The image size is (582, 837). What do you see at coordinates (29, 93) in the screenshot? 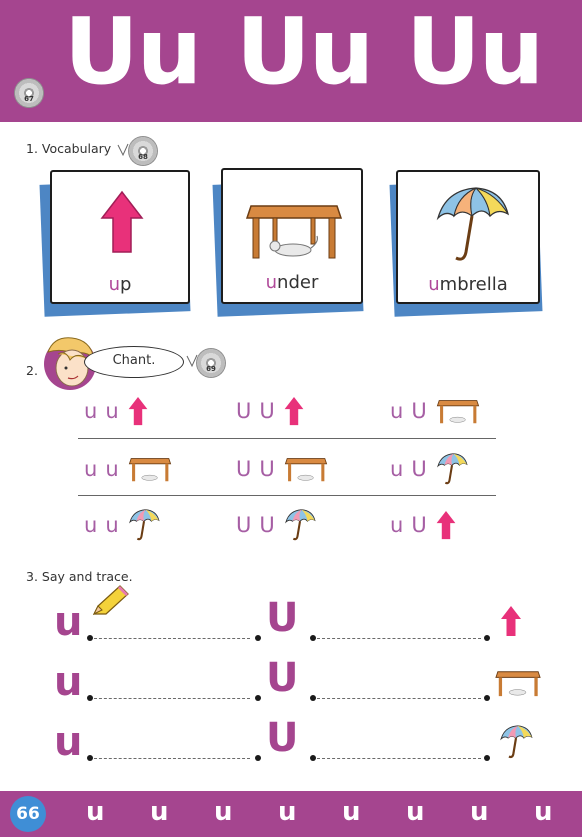
I see `audio-cd-icon: 67` at bounding box center [29, 93].